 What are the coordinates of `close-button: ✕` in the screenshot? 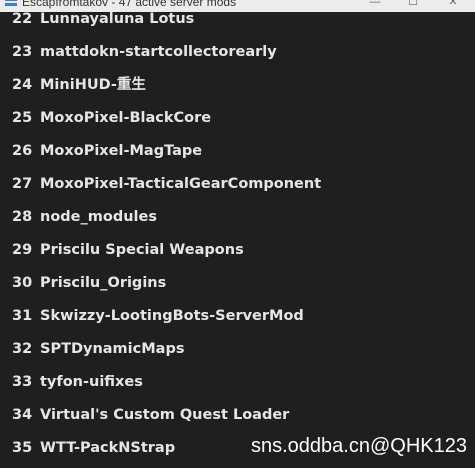 It's located at (453, 4).